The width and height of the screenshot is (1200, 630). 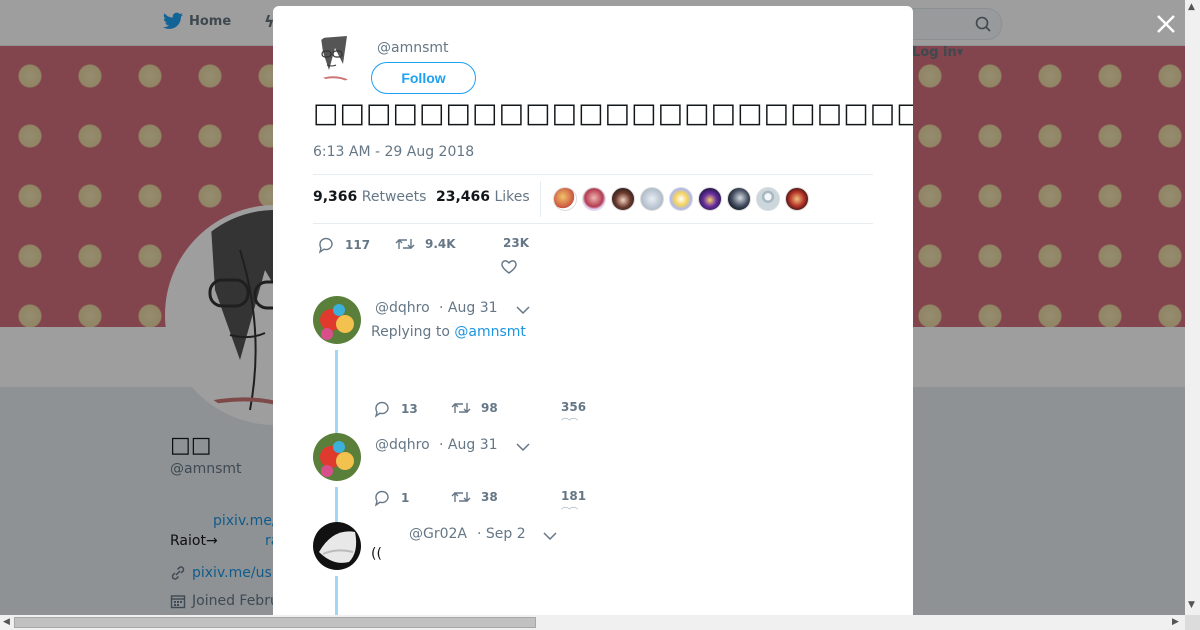 What do you see at coordinates (1166, 24) in the screenshot?
I see `close-icon` at bounding box center [1166, 24].